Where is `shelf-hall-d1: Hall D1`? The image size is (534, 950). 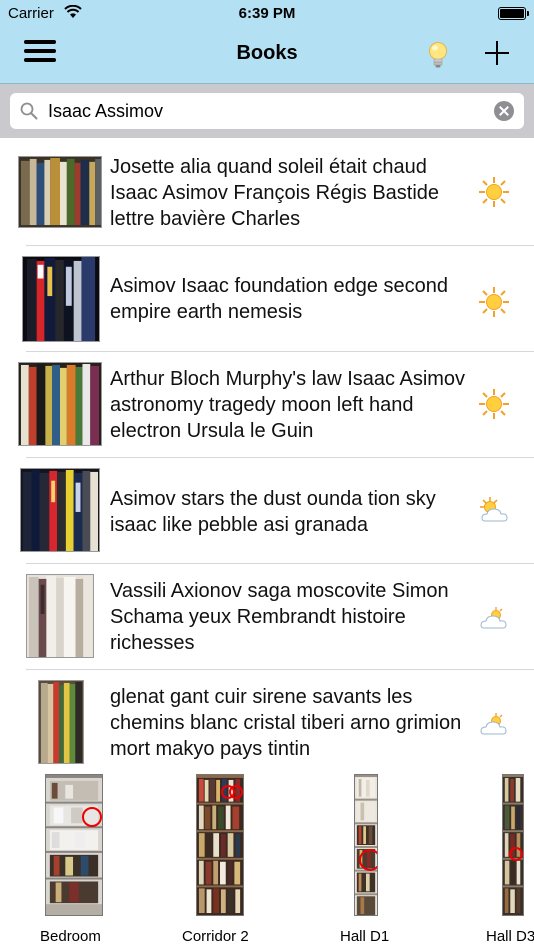
shelf-hall-d1: Hall D1 is located at coordinates (369, 862).